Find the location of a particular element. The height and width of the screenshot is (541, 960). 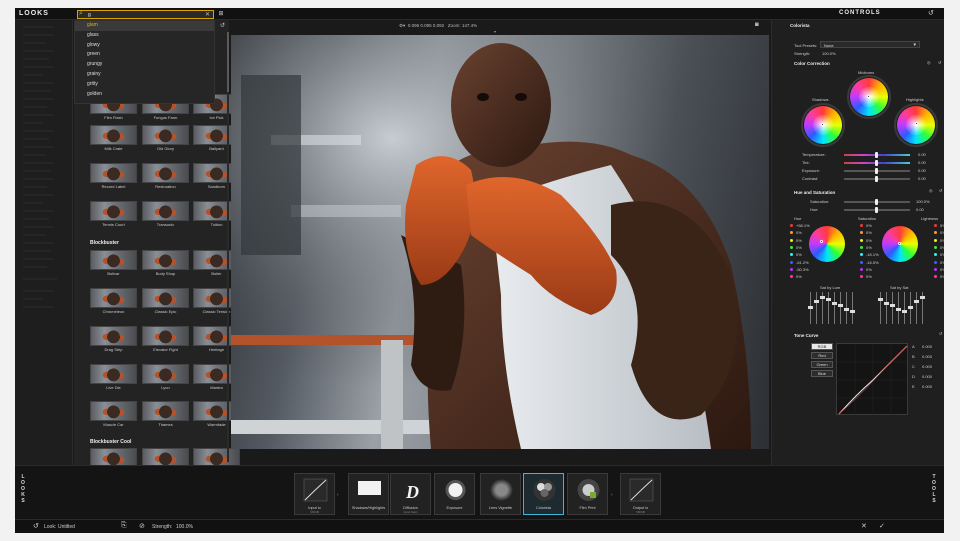

looks-side-tab: LOOKS is located at coordinates (23, 489).